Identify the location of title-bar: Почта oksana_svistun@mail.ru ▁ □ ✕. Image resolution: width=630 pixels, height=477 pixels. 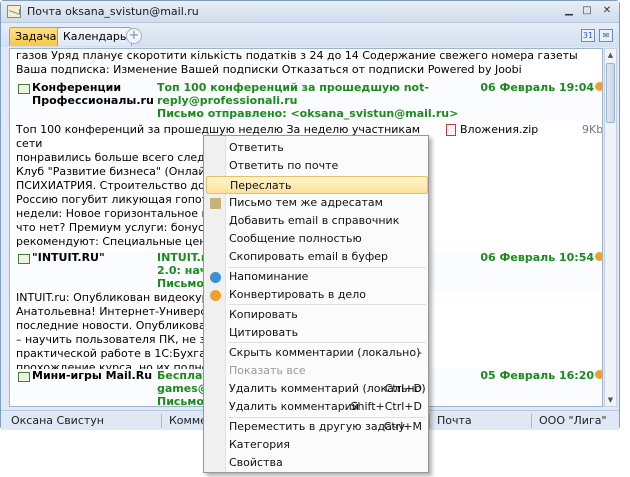
(310, 12).